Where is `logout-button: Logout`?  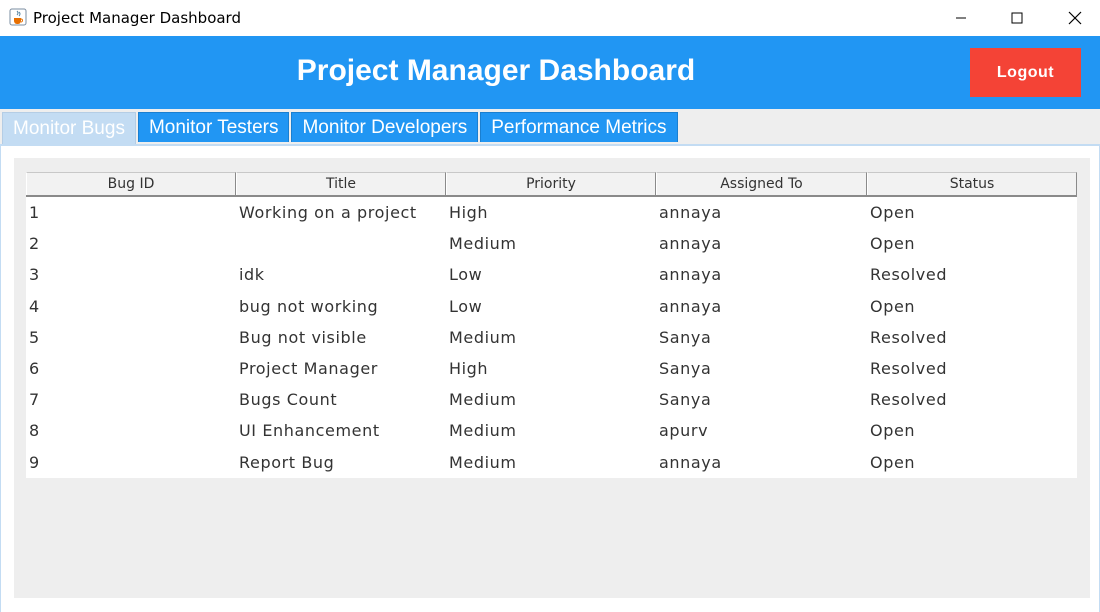 logout-button: Logout is located at coordinates (1025, 72).